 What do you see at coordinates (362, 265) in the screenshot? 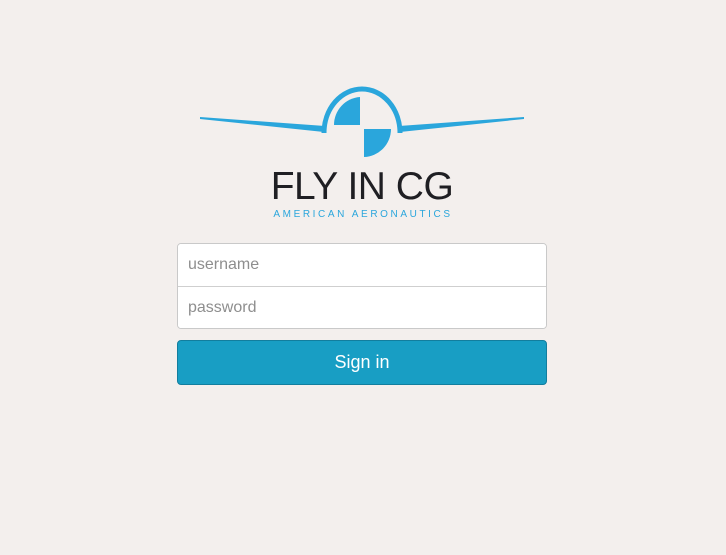
I see `username-input` at bounding box center [362, 265].